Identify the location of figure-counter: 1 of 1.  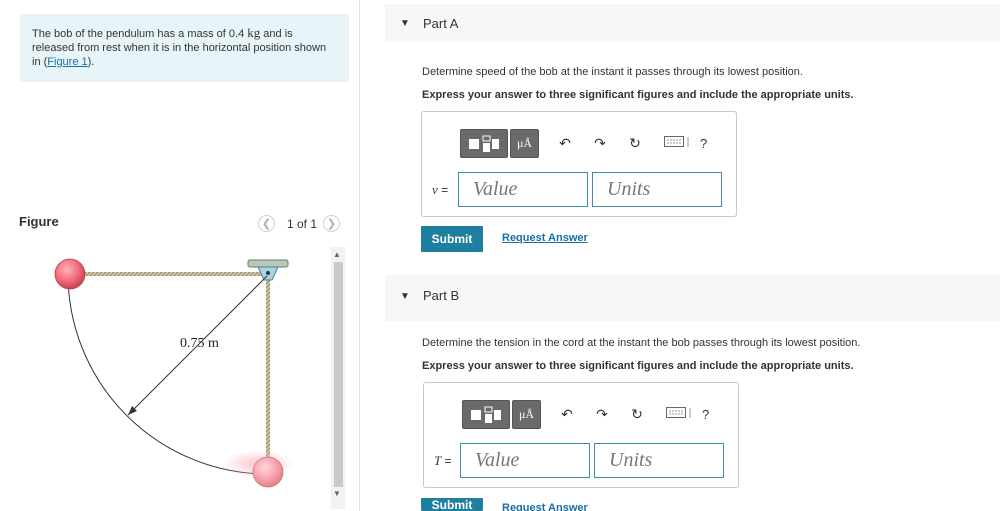
(302, 223).